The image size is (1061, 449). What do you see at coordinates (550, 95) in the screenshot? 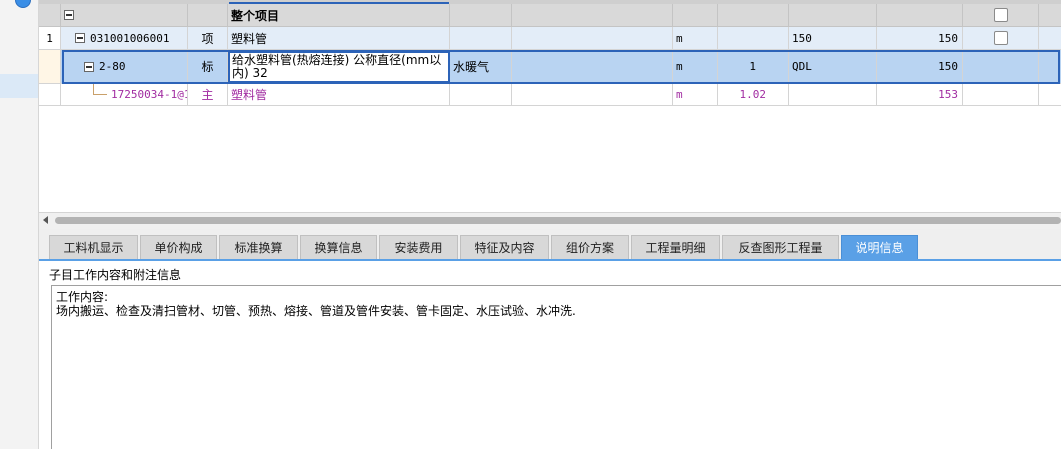
I see `table-row-main-material: 17250034-1@1 主 塑料管 m 1.02 153` at bounding box center [550, 95].